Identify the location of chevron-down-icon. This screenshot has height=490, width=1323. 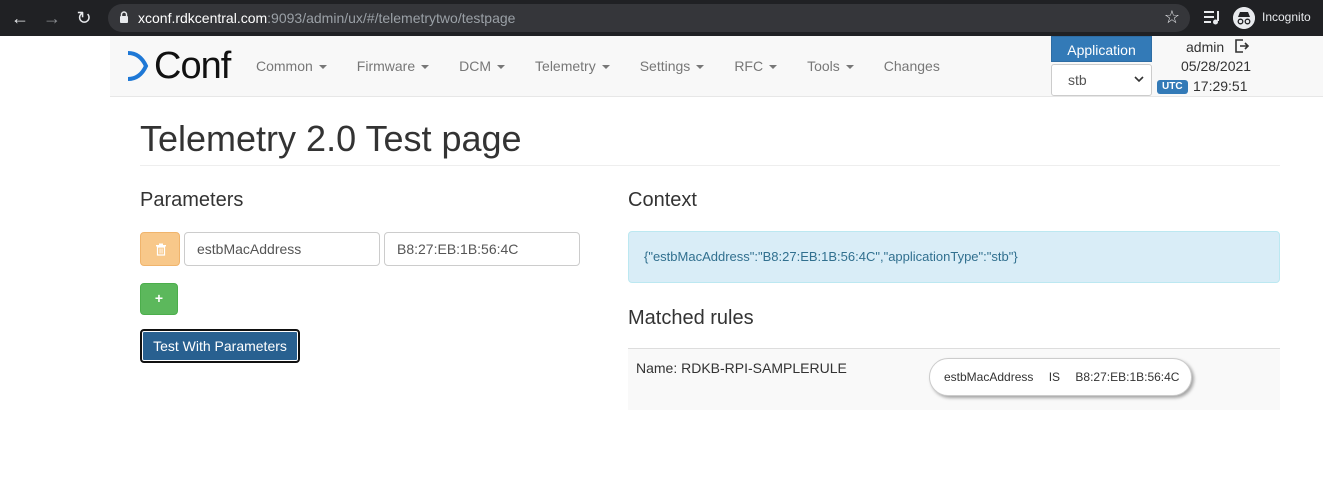
(1139, 79).